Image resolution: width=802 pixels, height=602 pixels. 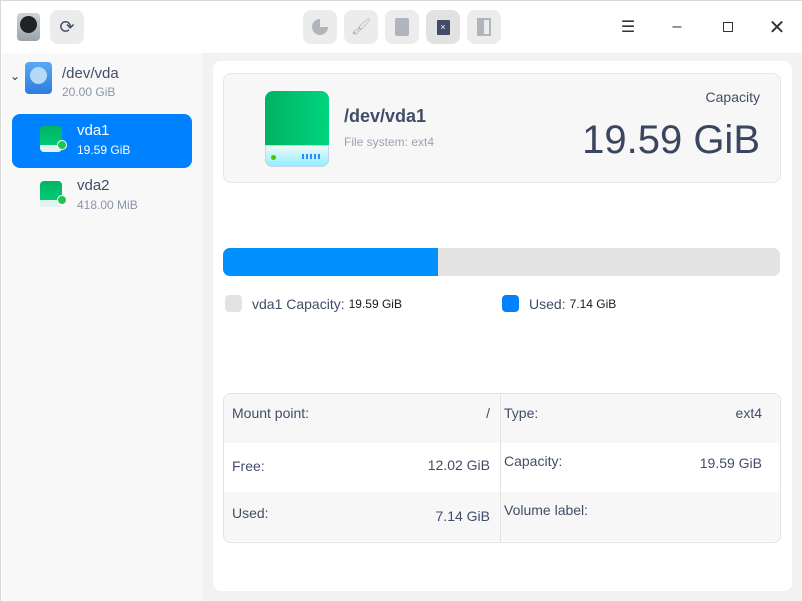 What do you see at coordinates (488, 413) in the screenshot?
I see `mount-point-value: /` at bounding box center [488, 413].